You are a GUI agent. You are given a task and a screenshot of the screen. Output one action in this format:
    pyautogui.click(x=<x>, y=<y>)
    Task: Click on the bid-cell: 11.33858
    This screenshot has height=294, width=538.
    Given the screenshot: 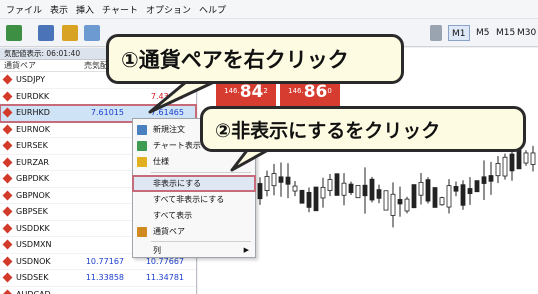 What is the action you would take?
    pyautogui.click(x=104, y=278)
    